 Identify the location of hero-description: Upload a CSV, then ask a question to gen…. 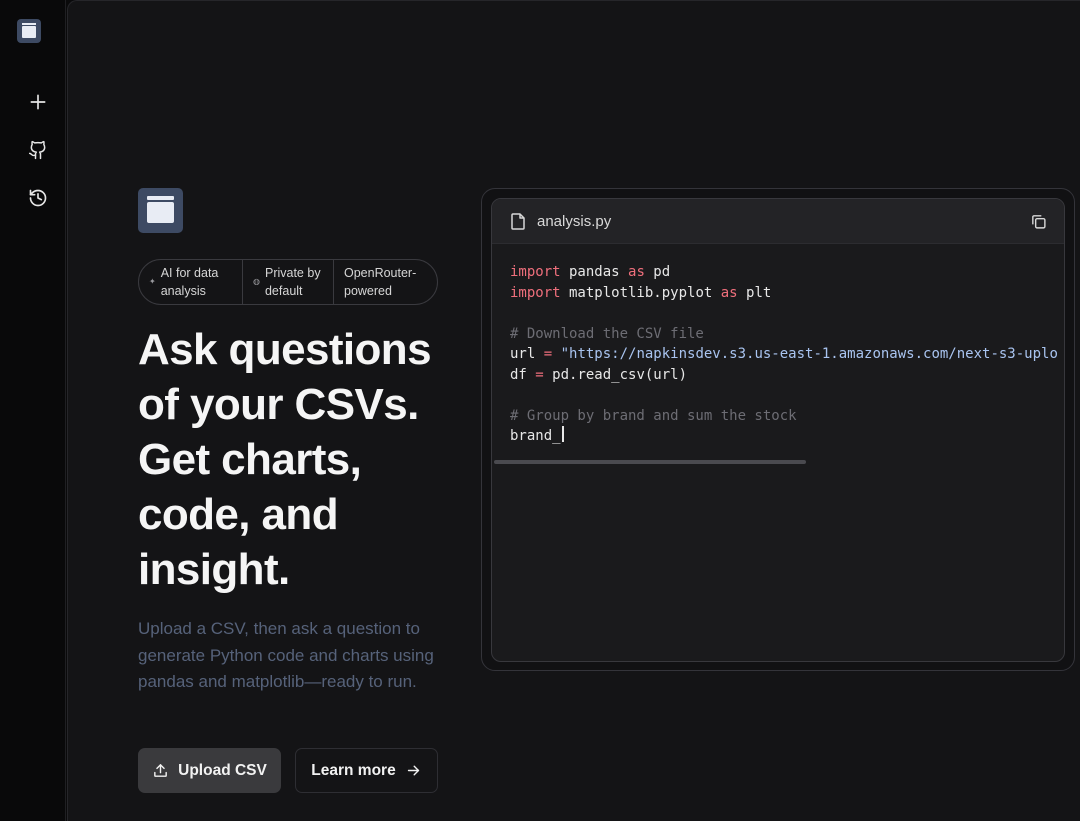
(286, 655).